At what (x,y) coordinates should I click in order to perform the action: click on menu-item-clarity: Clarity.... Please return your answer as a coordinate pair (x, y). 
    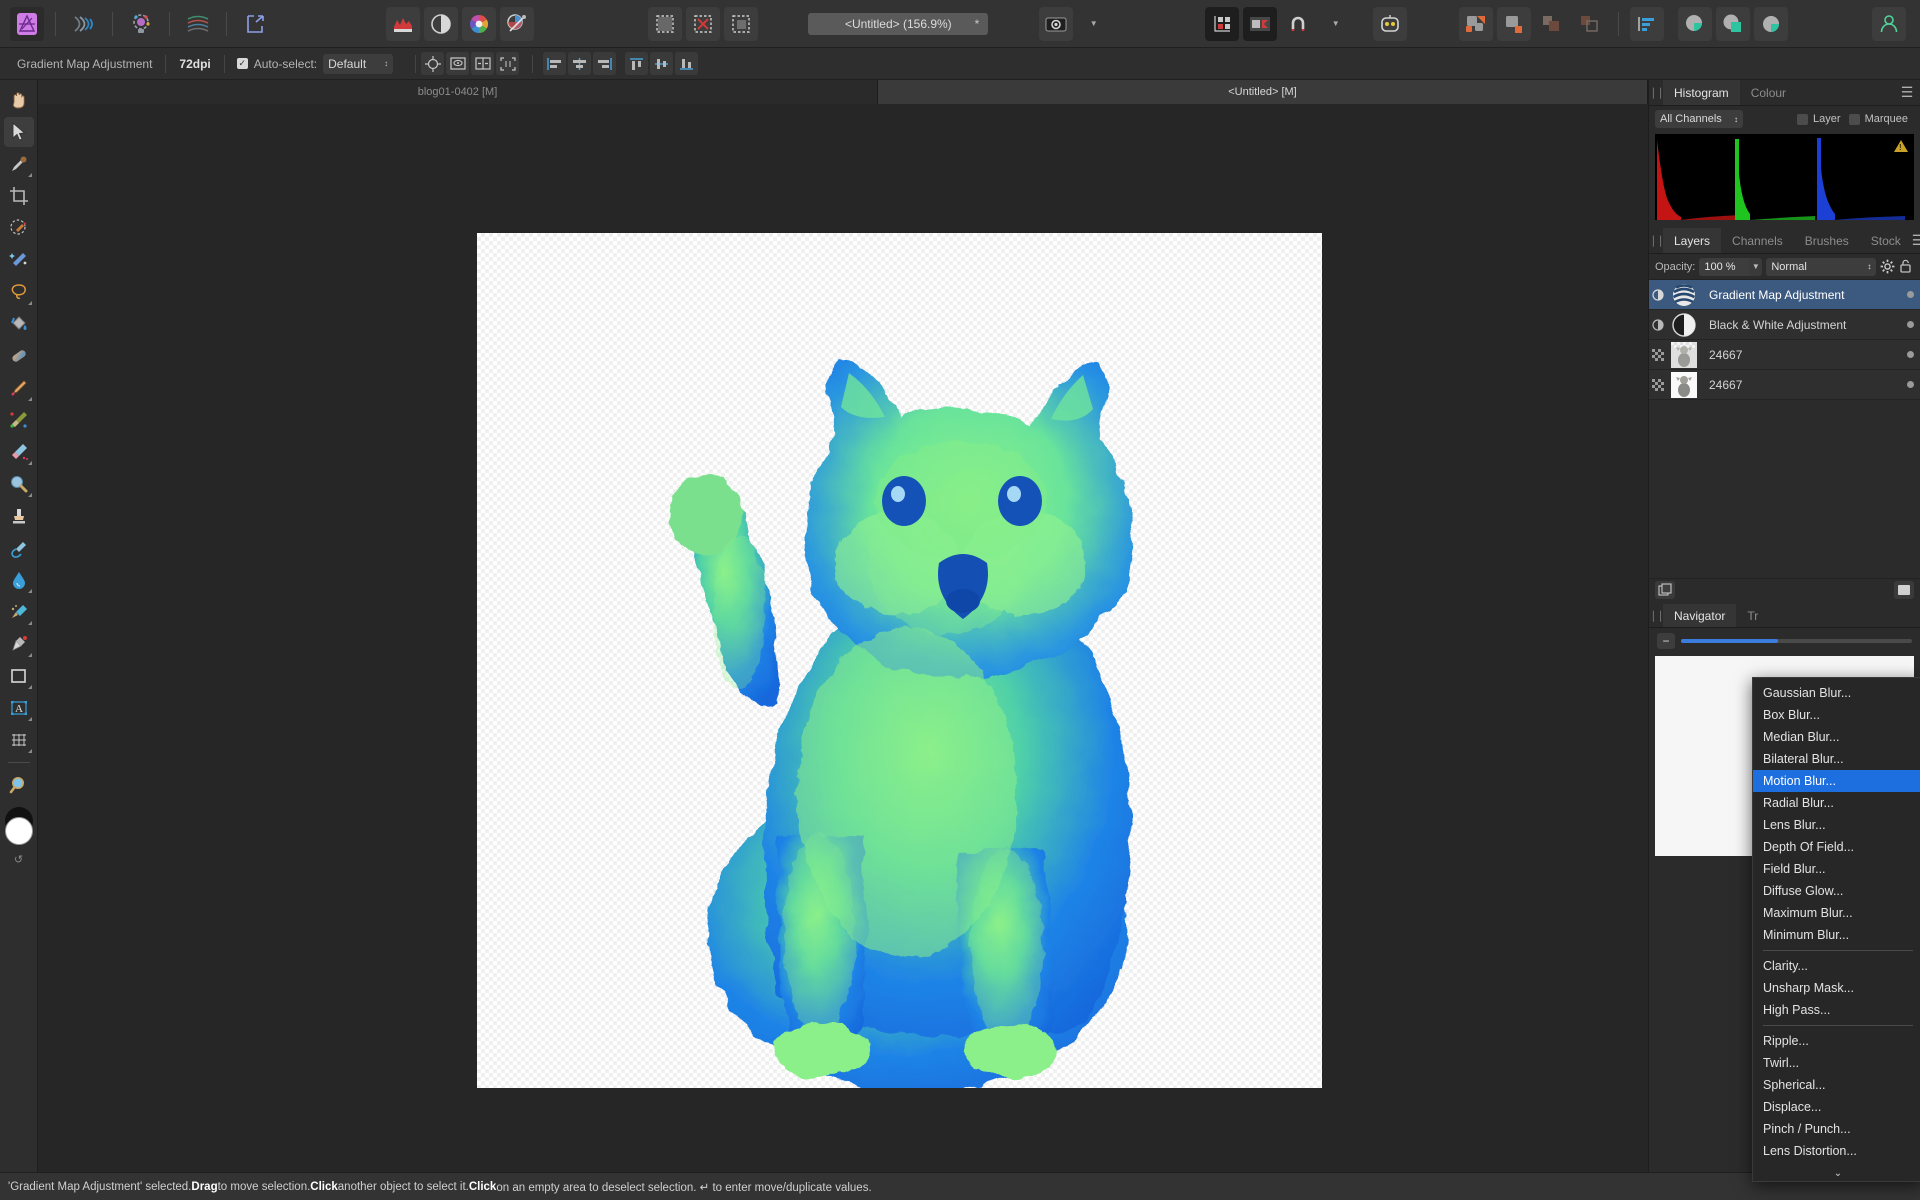
    Looking at the image, I should click on (1836, 966).